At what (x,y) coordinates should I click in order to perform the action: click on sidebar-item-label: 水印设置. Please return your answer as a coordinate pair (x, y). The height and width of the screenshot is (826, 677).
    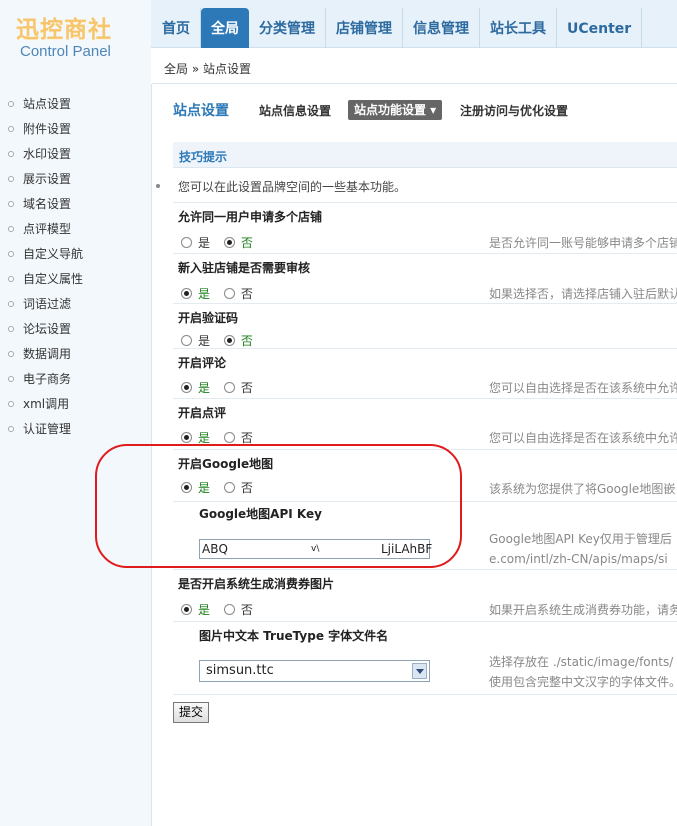
    Looking at the image, I should click on (47, 154).